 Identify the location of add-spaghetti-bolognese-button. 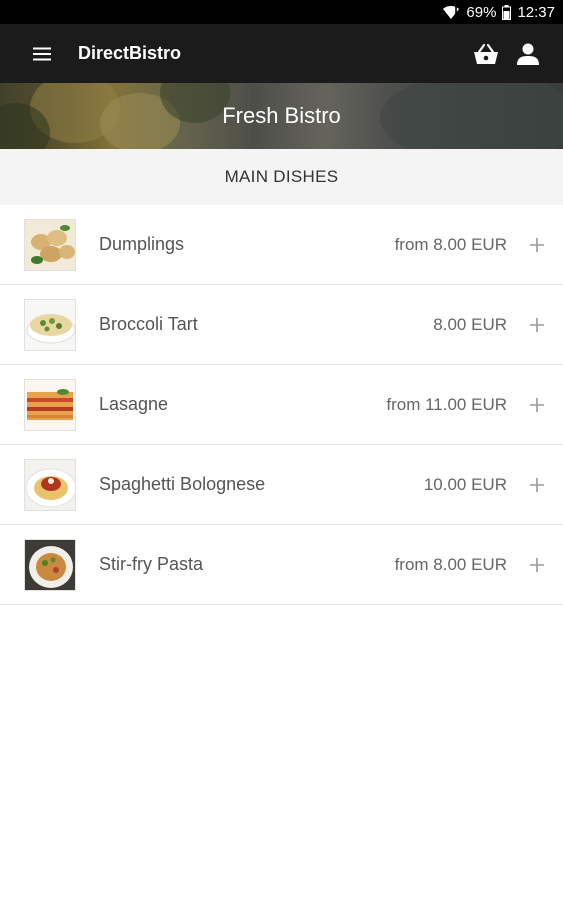
(537, 485).